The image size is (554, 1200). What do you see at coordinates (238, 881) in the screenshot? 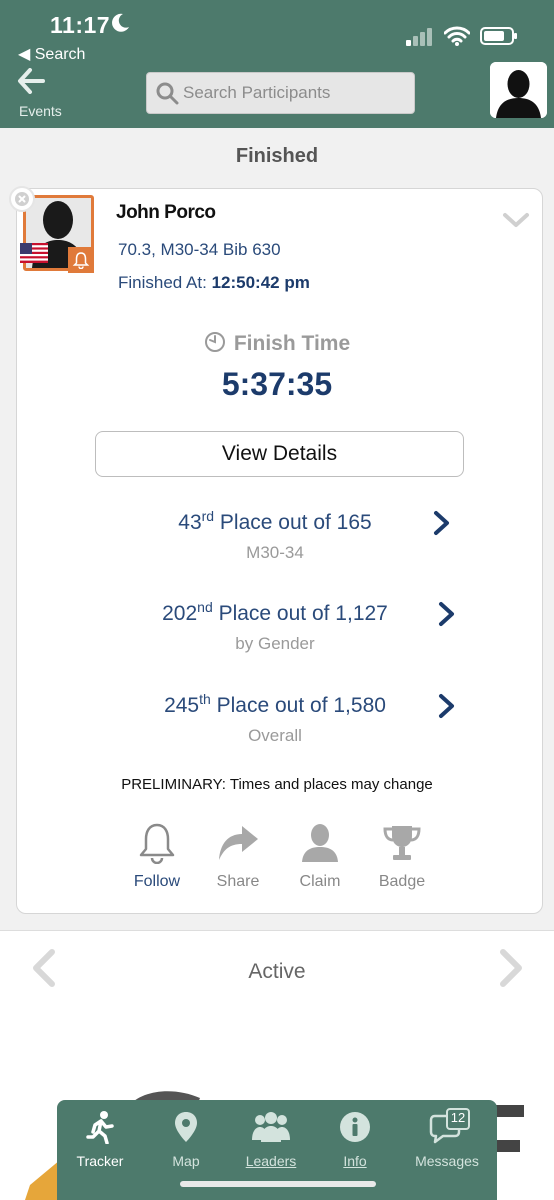
I see `share-label: Share` at bounding box center [238, 881].